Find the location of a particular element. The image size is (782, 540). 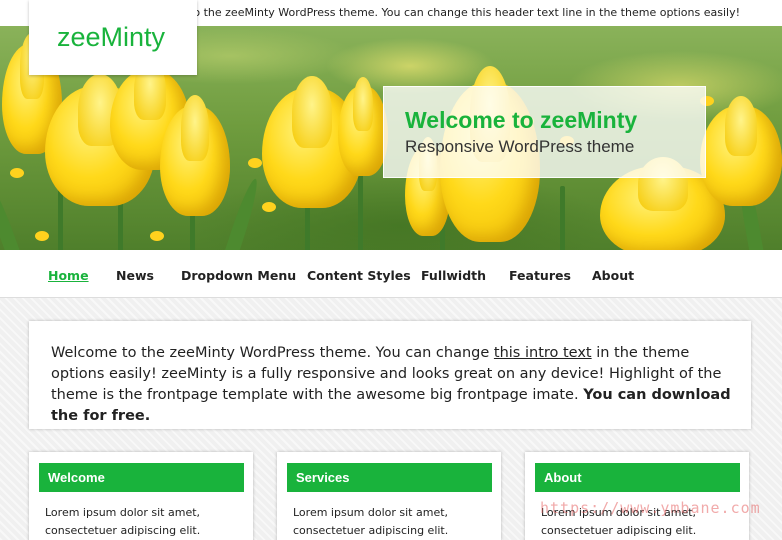

widget-header: About is located at coordinates (637, 477).